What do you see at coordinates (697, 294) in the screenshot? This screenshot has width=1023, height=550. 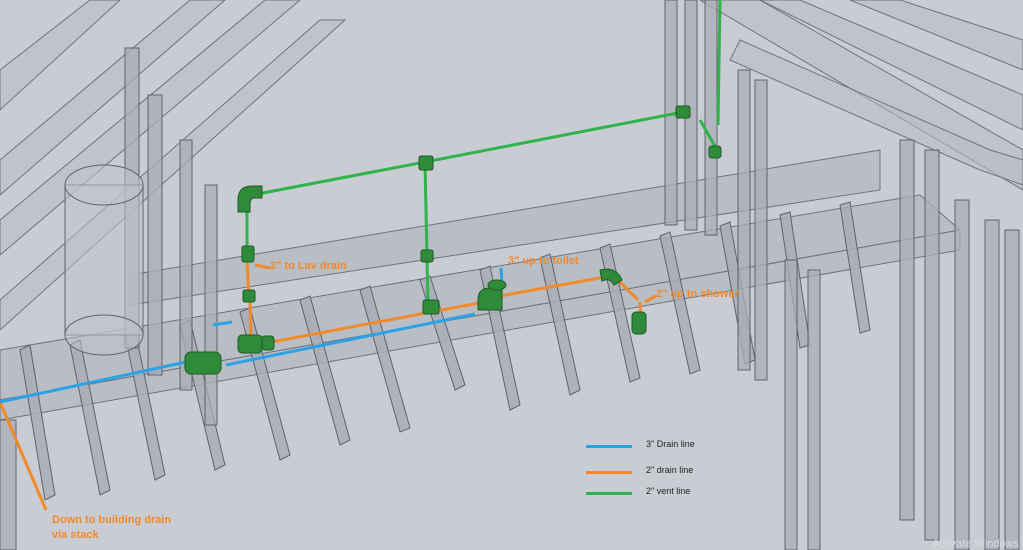 I see `label-shower: 2" up to shower` at bounding box center [697, 294].